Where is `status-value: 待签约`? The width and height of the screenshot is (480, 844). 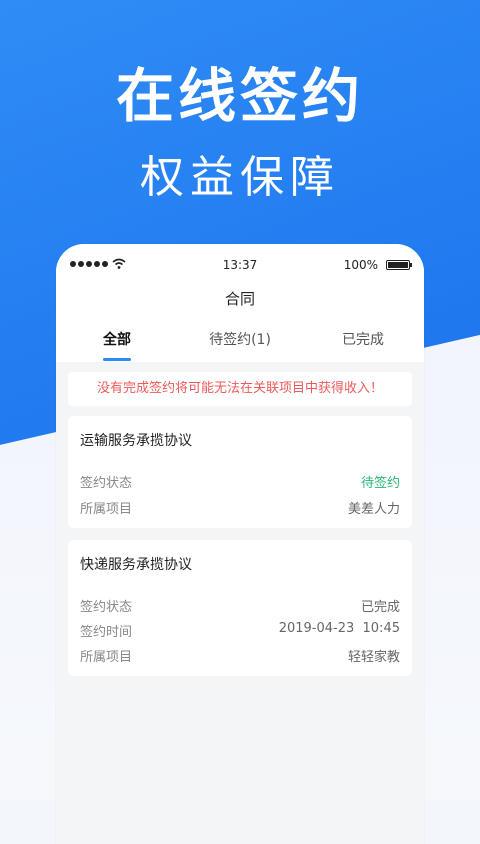 status-value: 待签约 is located at coordinates (380, 483).